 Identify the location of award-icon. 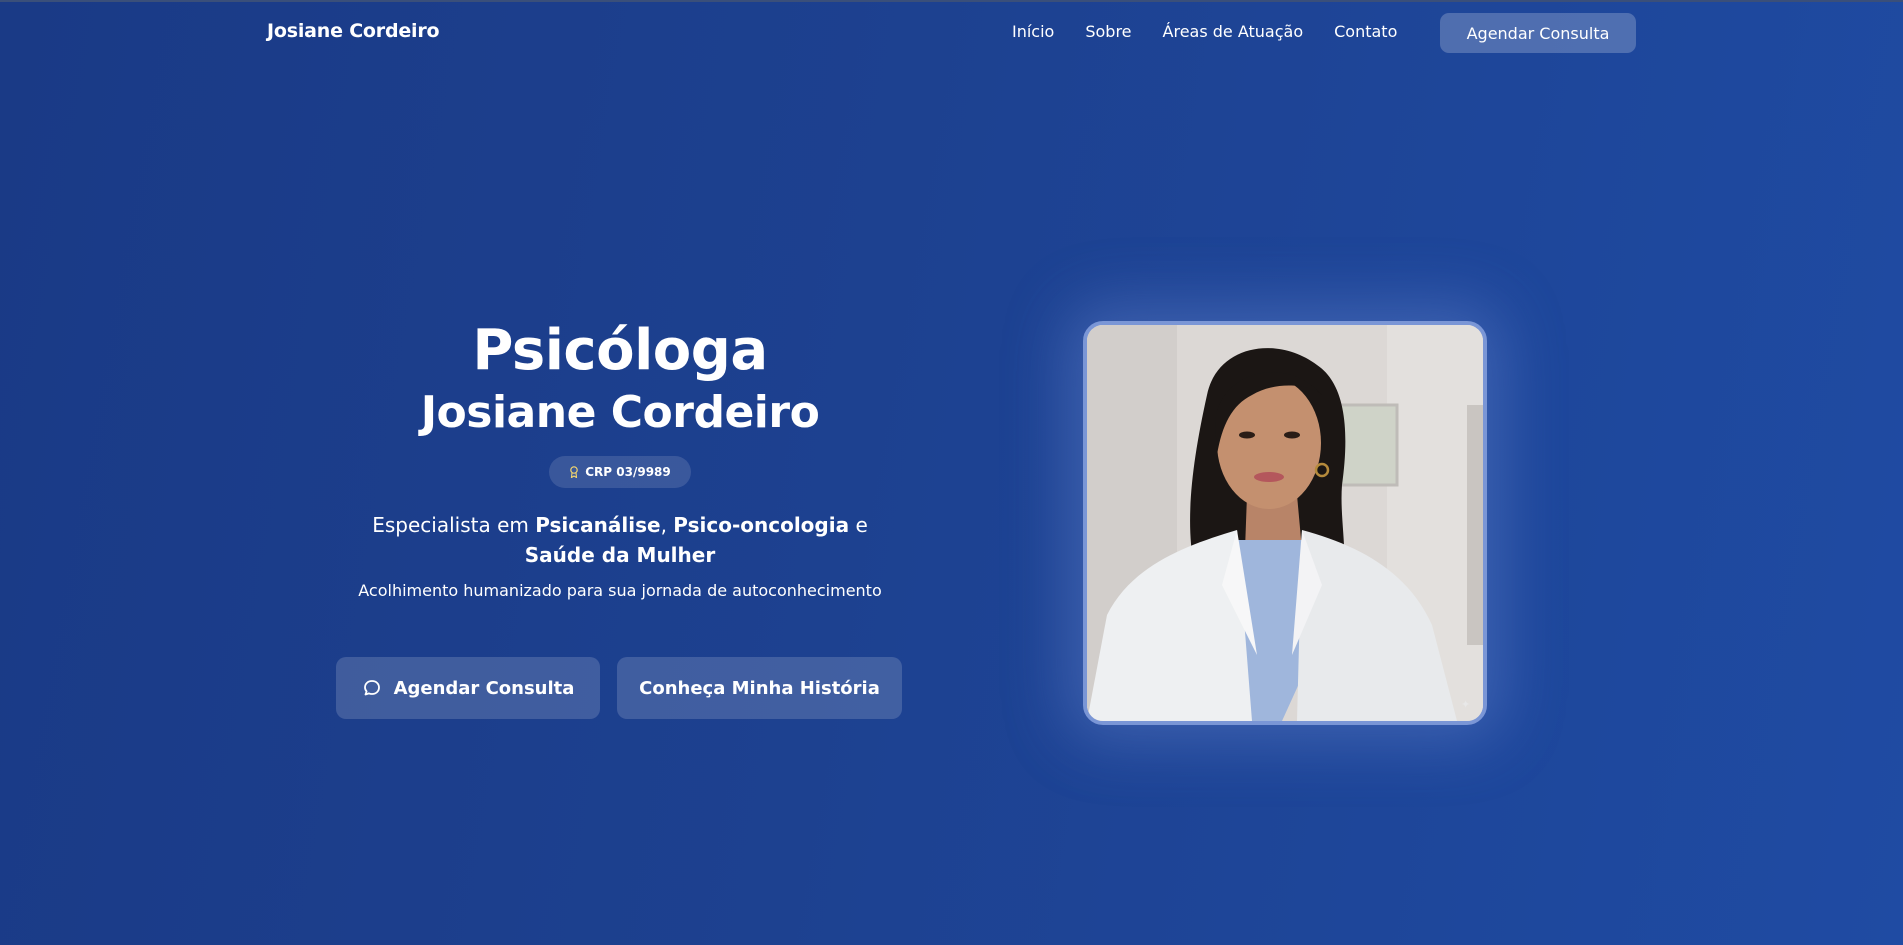
(574, 472).